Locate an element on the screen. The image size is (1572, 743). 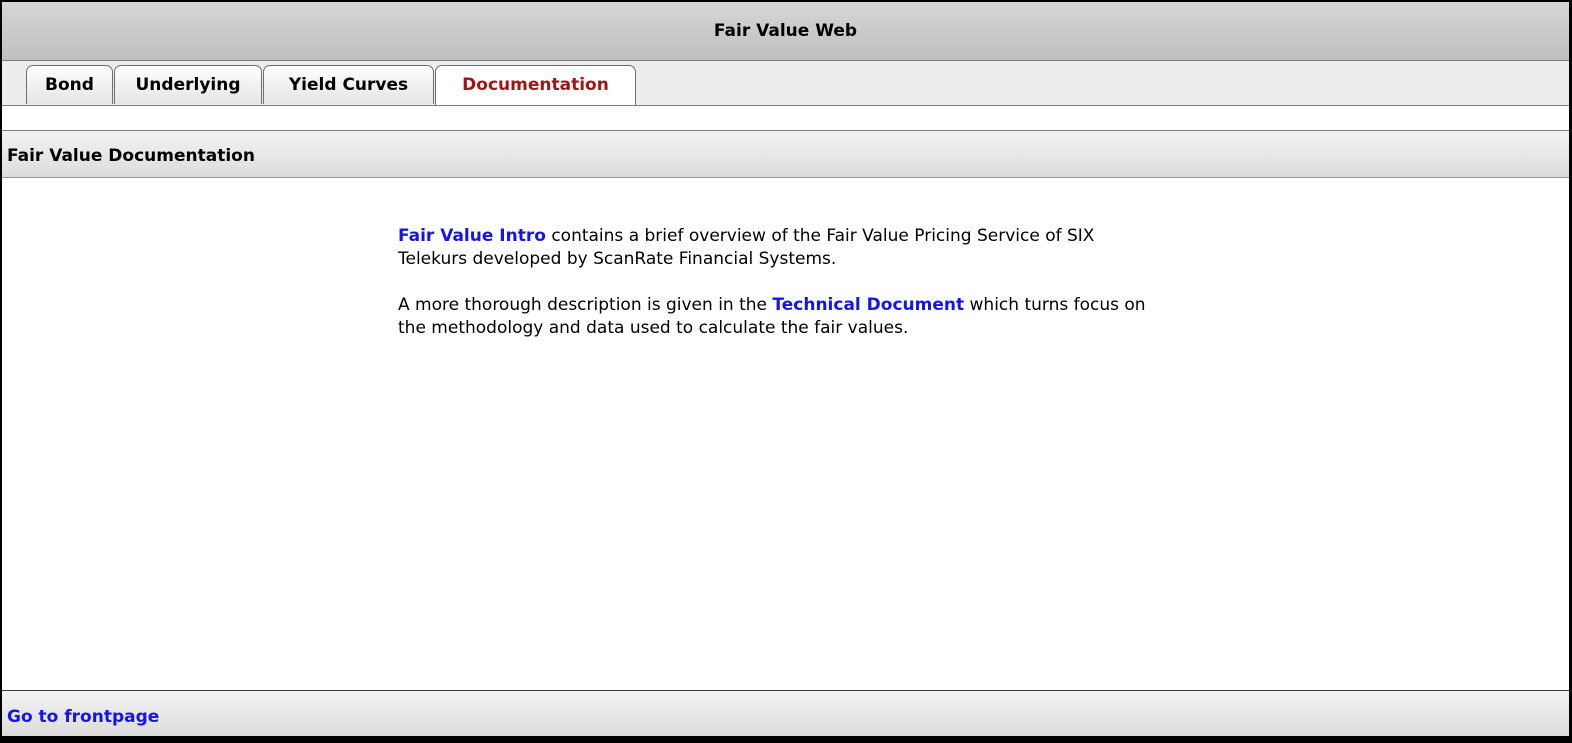
section-title: Fair Value Documentation is located at coordinates (131, 156).